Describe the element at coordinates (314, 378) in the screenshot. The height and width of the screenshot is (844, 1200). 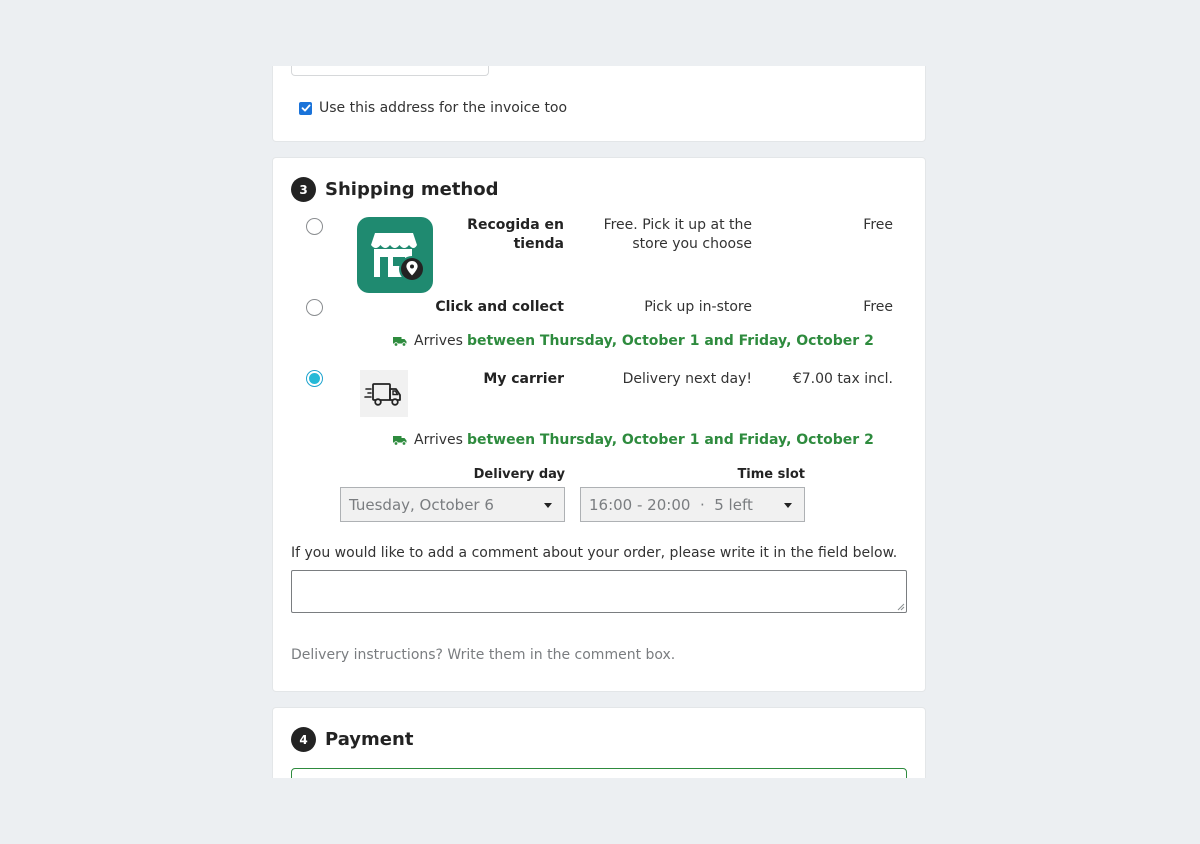
I see `carrier-radio-my-carrier` at that location.